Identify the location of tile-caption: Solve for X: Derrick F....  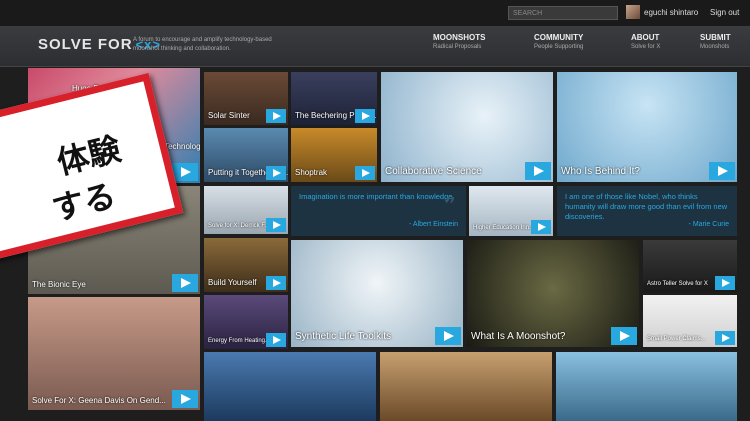
(239, 226).